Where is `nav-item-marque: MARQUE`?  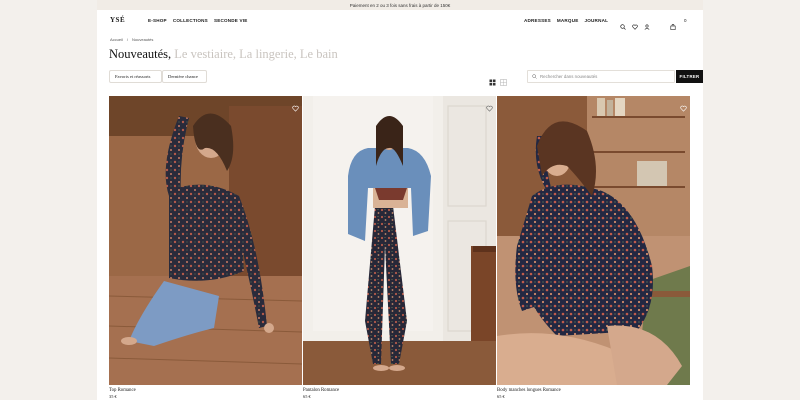 nav-item-marque: MARQUE is located at coordinates (568, 20).